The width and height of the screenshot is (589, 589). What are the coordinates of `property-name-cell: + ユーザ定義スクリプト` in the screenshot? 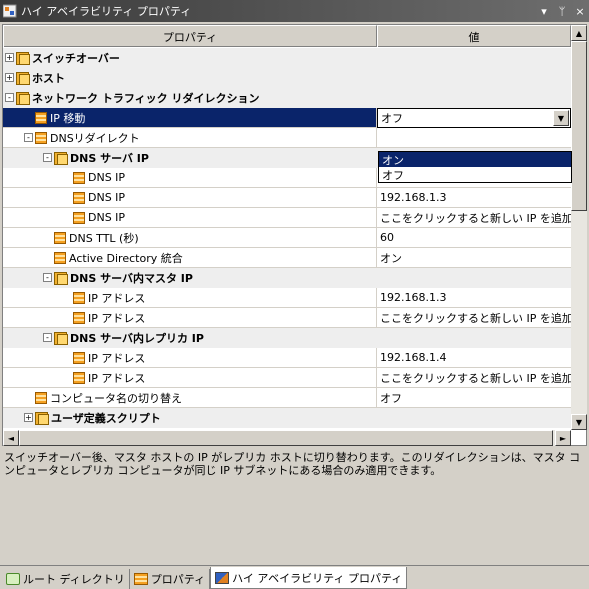 It's located at (190, 418).